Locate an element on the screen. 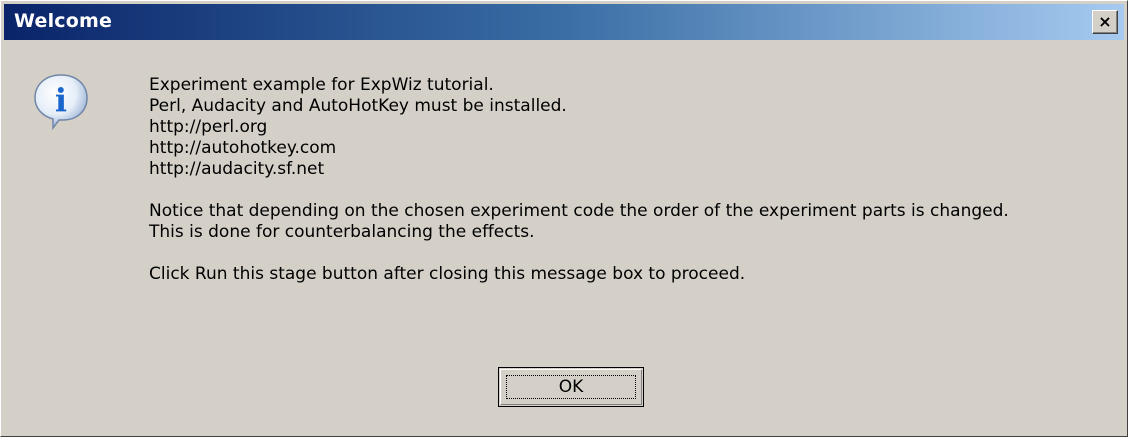  info-icon: i is located at coordinates (61, 102).